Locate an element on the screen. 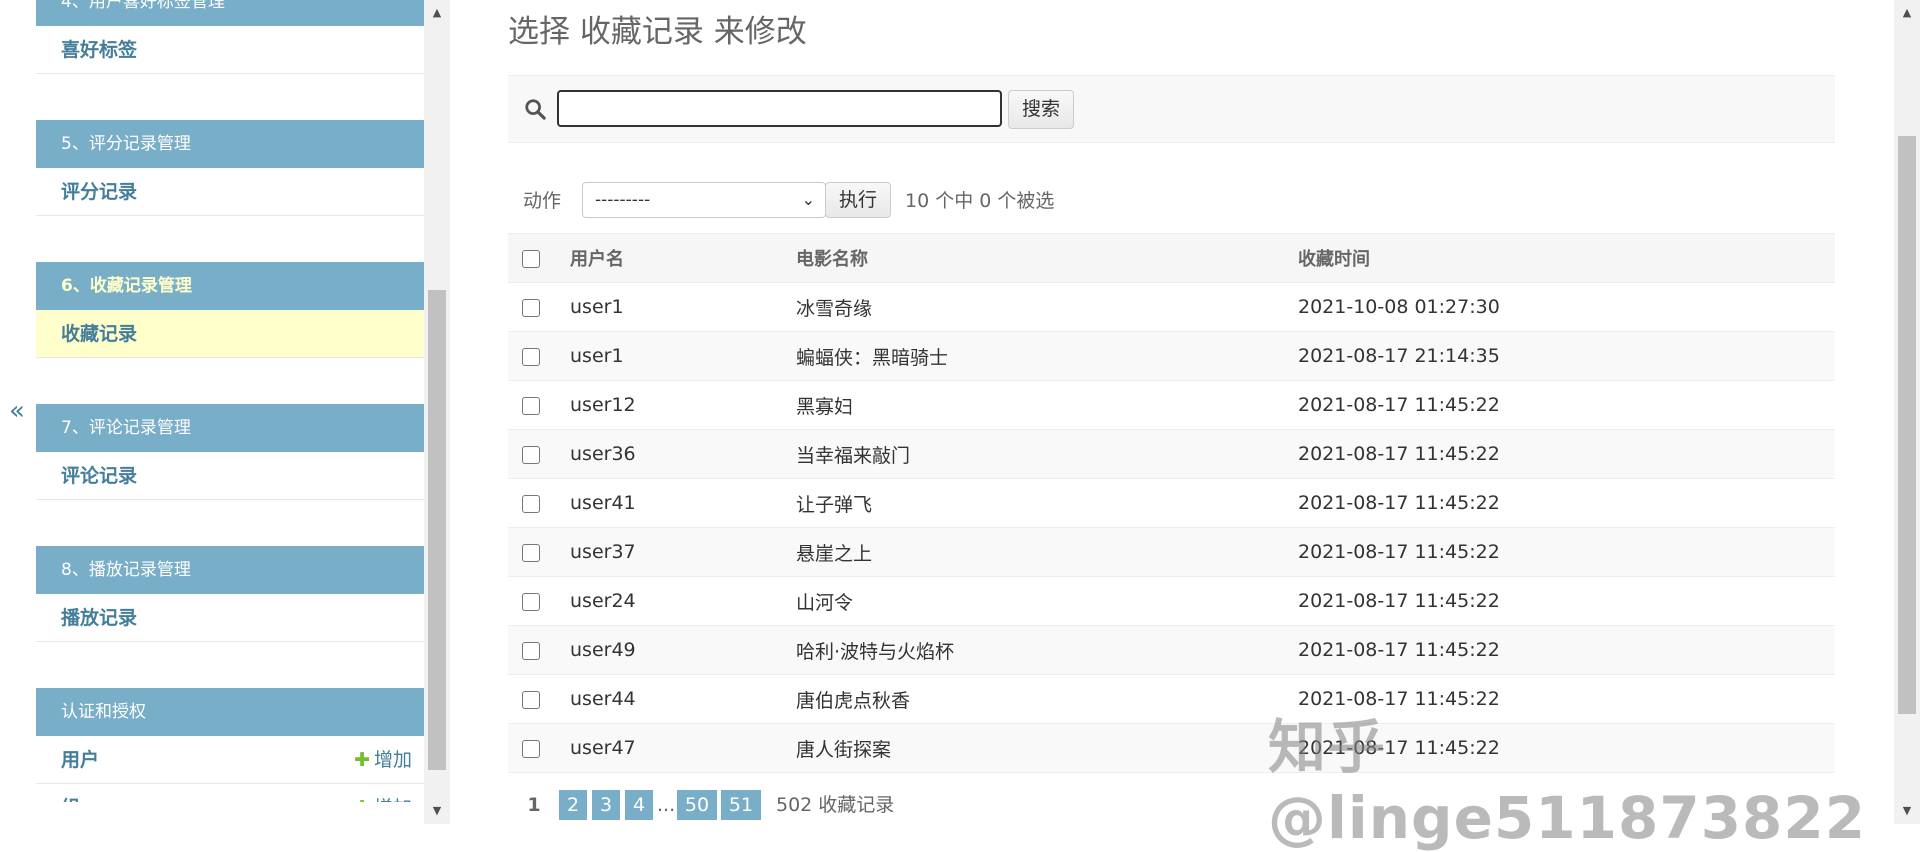 Image resolution: width=1920 pixels, height=852 pixels. module-tags: 4、用户喜好标签管理 喜好标签 is located at coordinates (230, 37).